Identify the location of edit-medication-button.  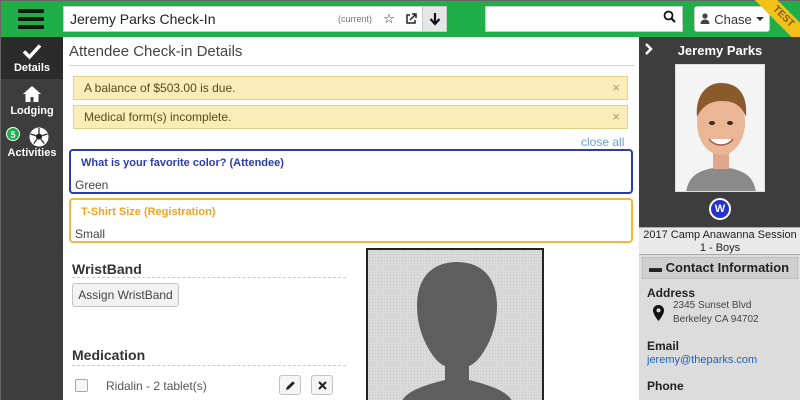
(290, 385).